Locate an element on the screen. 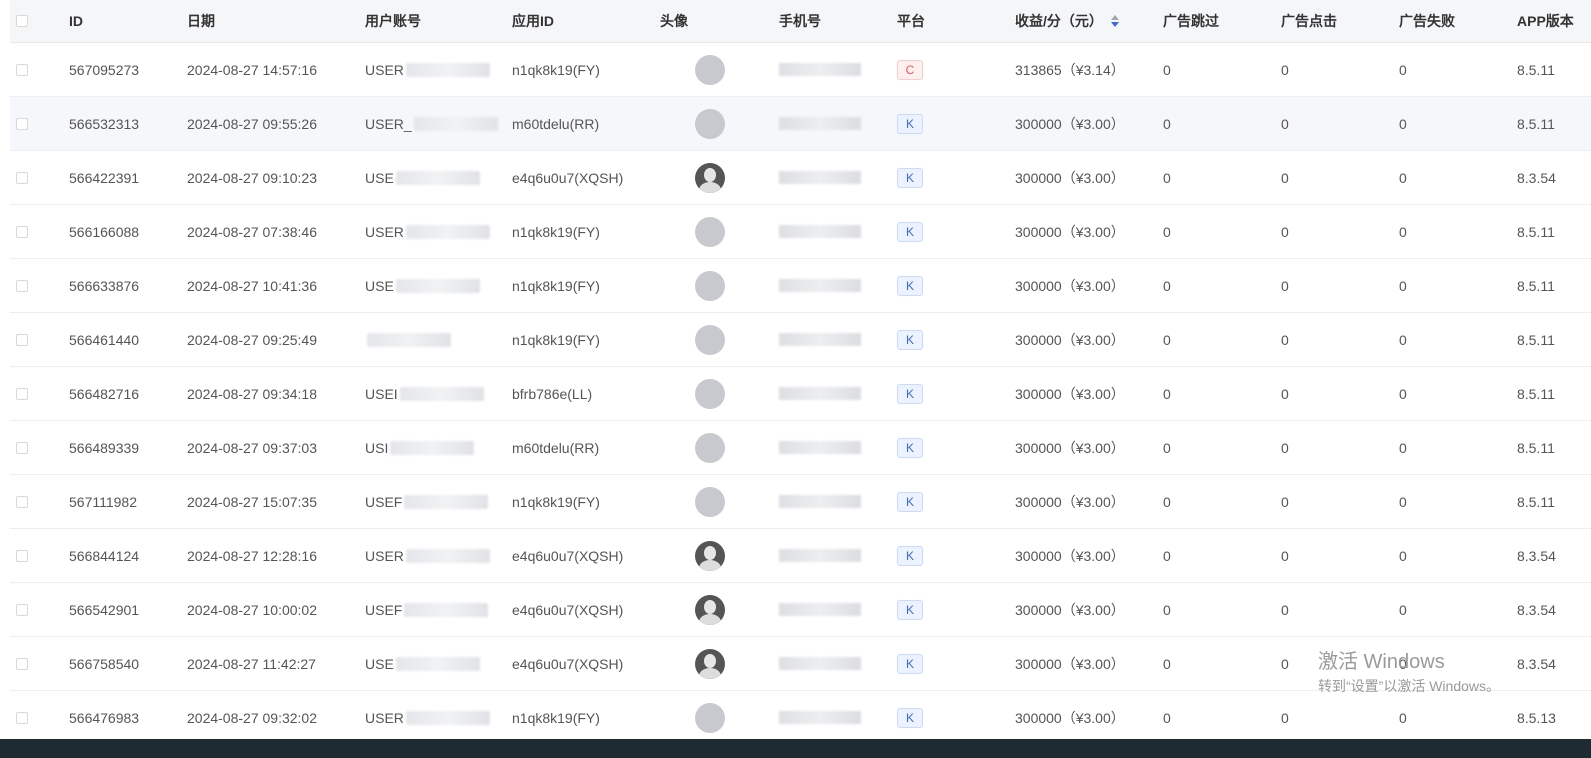 The height and width of the screenshot is (758, 1591). account-text: USER_ is located at coordinates (388, 123).